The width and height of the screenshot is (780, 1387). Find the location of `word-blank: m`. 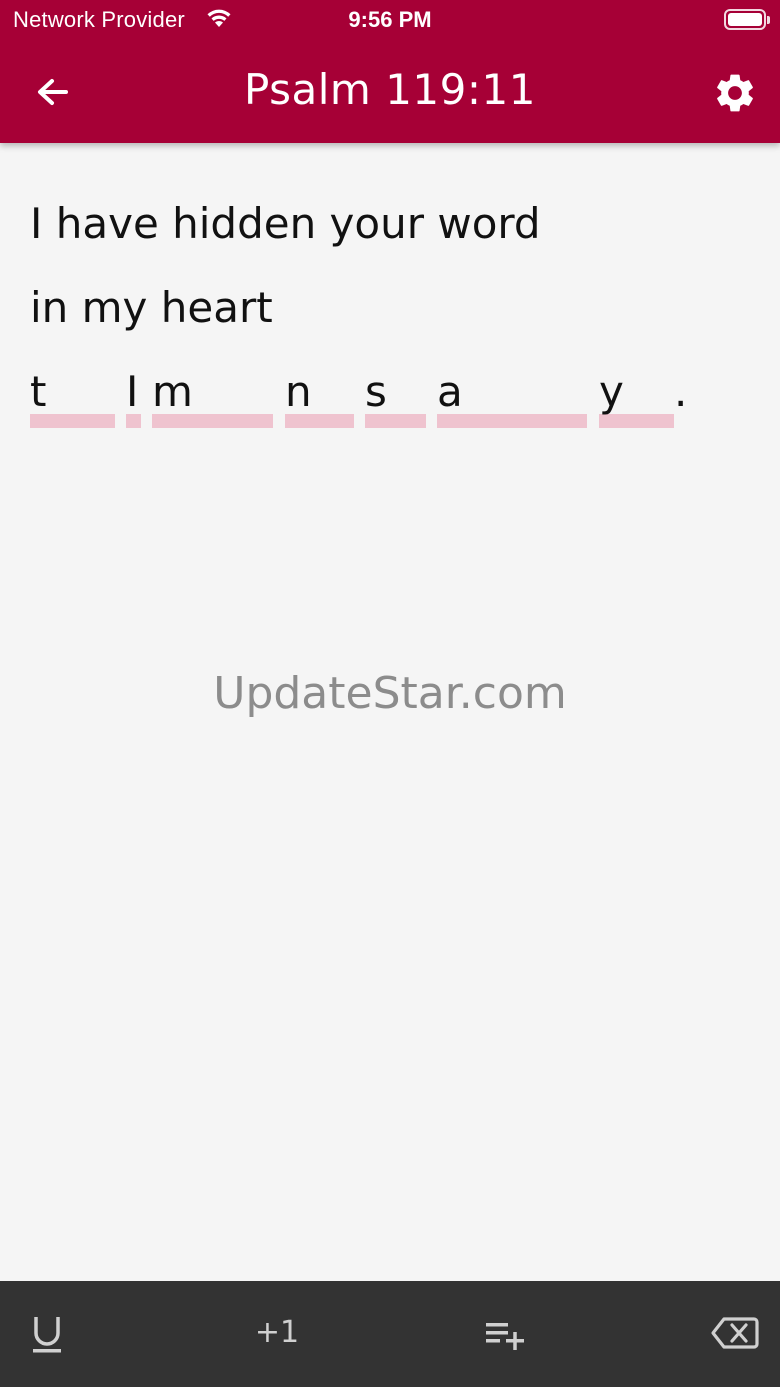

word-blank: m is located at coordinates (212, 393).